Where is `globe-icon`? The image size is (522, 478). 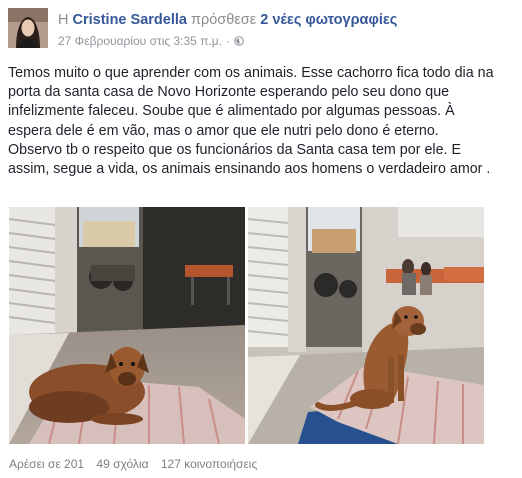 globe-icon is located at coordinates (239, 40).